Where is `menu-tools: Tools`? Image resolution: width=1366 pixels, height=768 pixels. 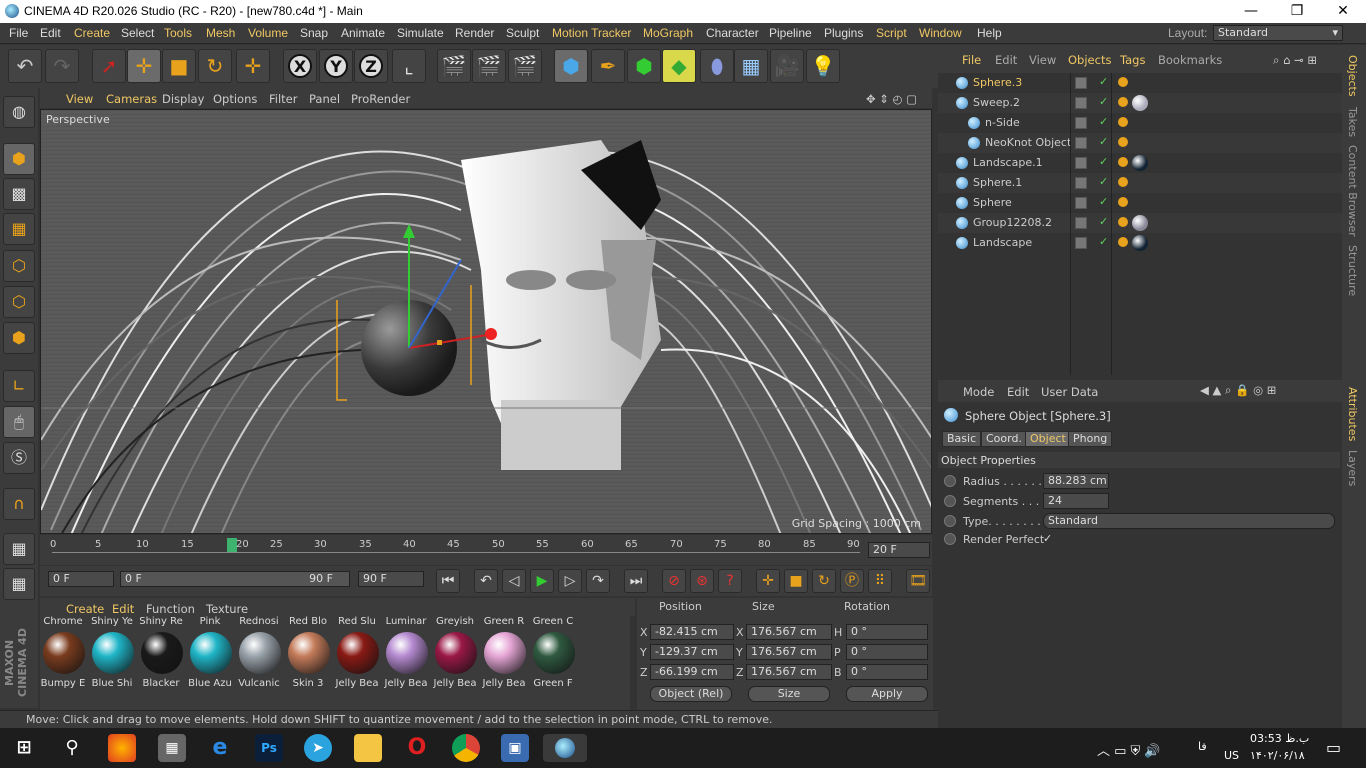
menu-tools: Tools is located at coordinates (178, 33).